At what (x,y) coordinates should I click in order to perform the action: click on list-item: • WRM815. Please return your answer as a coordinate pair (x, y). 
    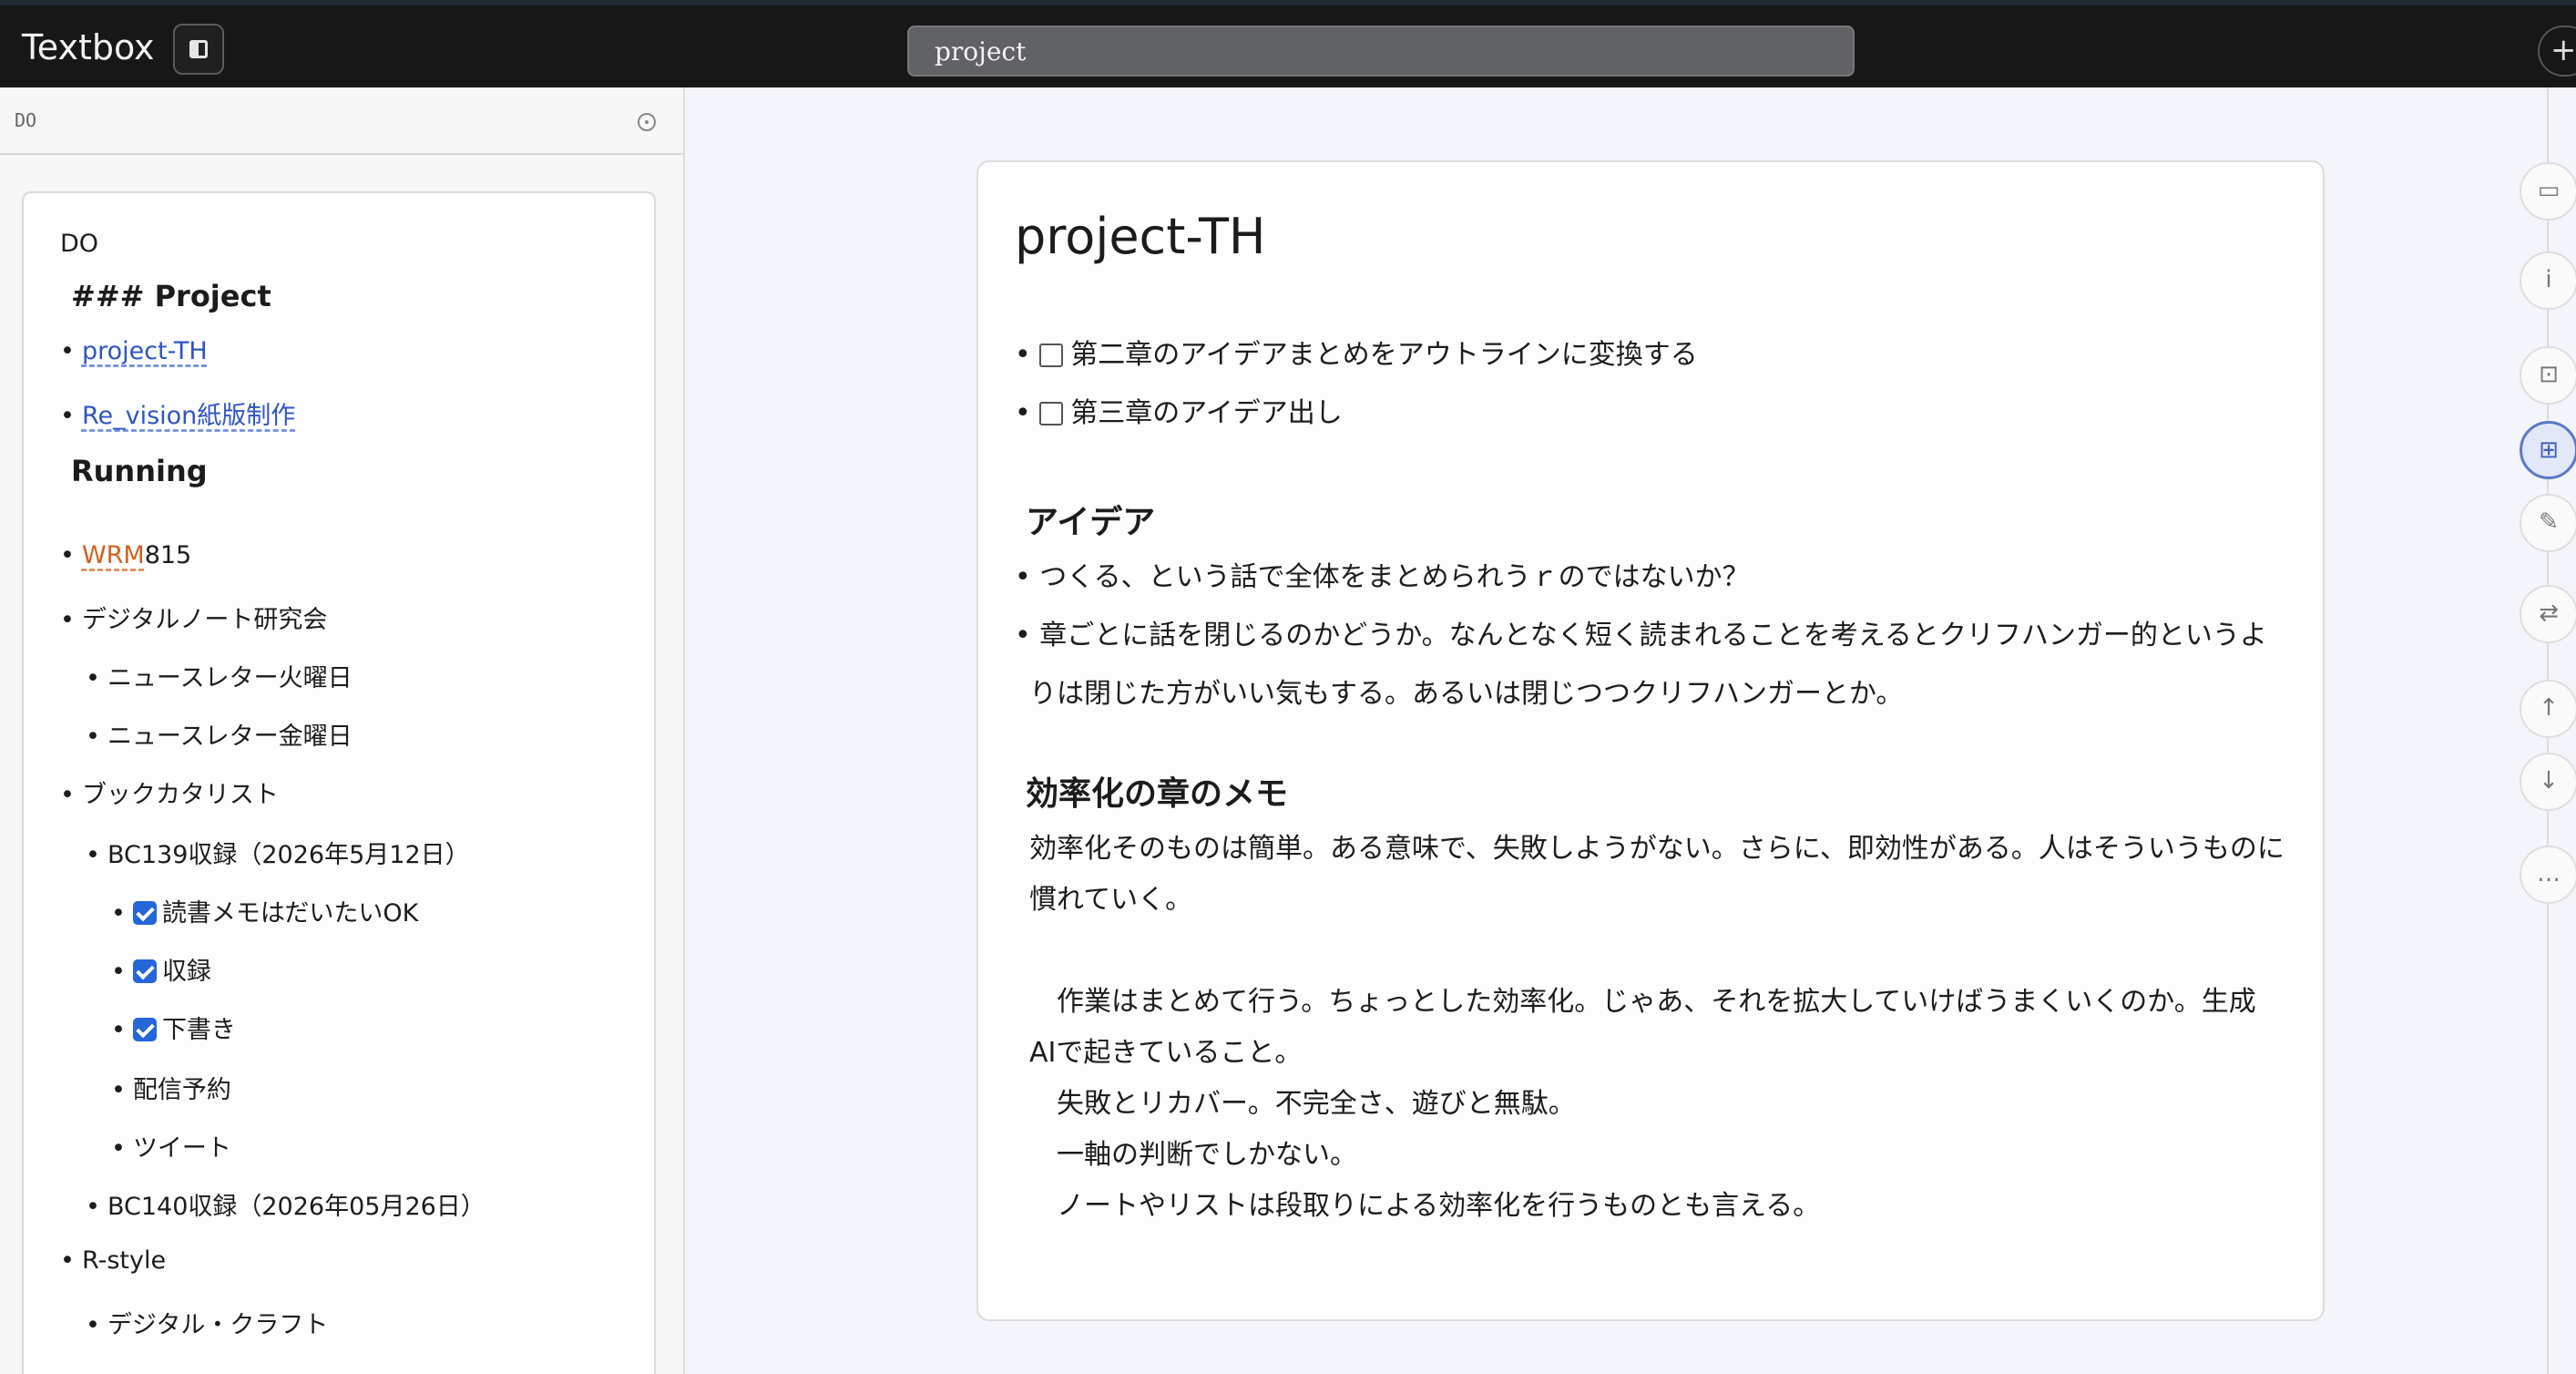
    Looking at the image, I should click on (126, 555).